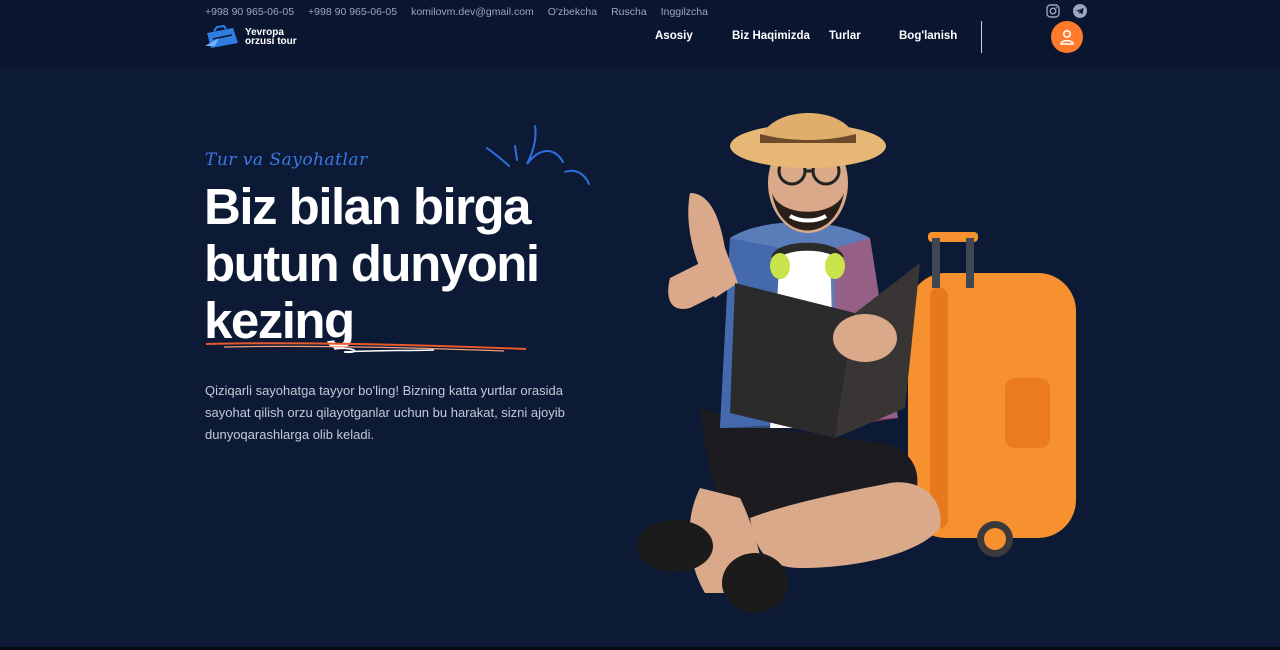 The width and height of the screenshot is (1280, 650). What do you see at coordinates (368, 206) in the screenshot?
I see `headline-line-1: Biz bilan birga` at bounding box center [368, 206].